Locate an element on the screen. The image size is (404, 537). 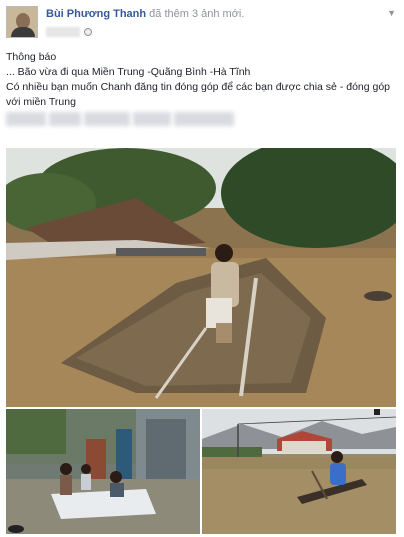
flood-children-raft-image is located at coordinates (103, 471).